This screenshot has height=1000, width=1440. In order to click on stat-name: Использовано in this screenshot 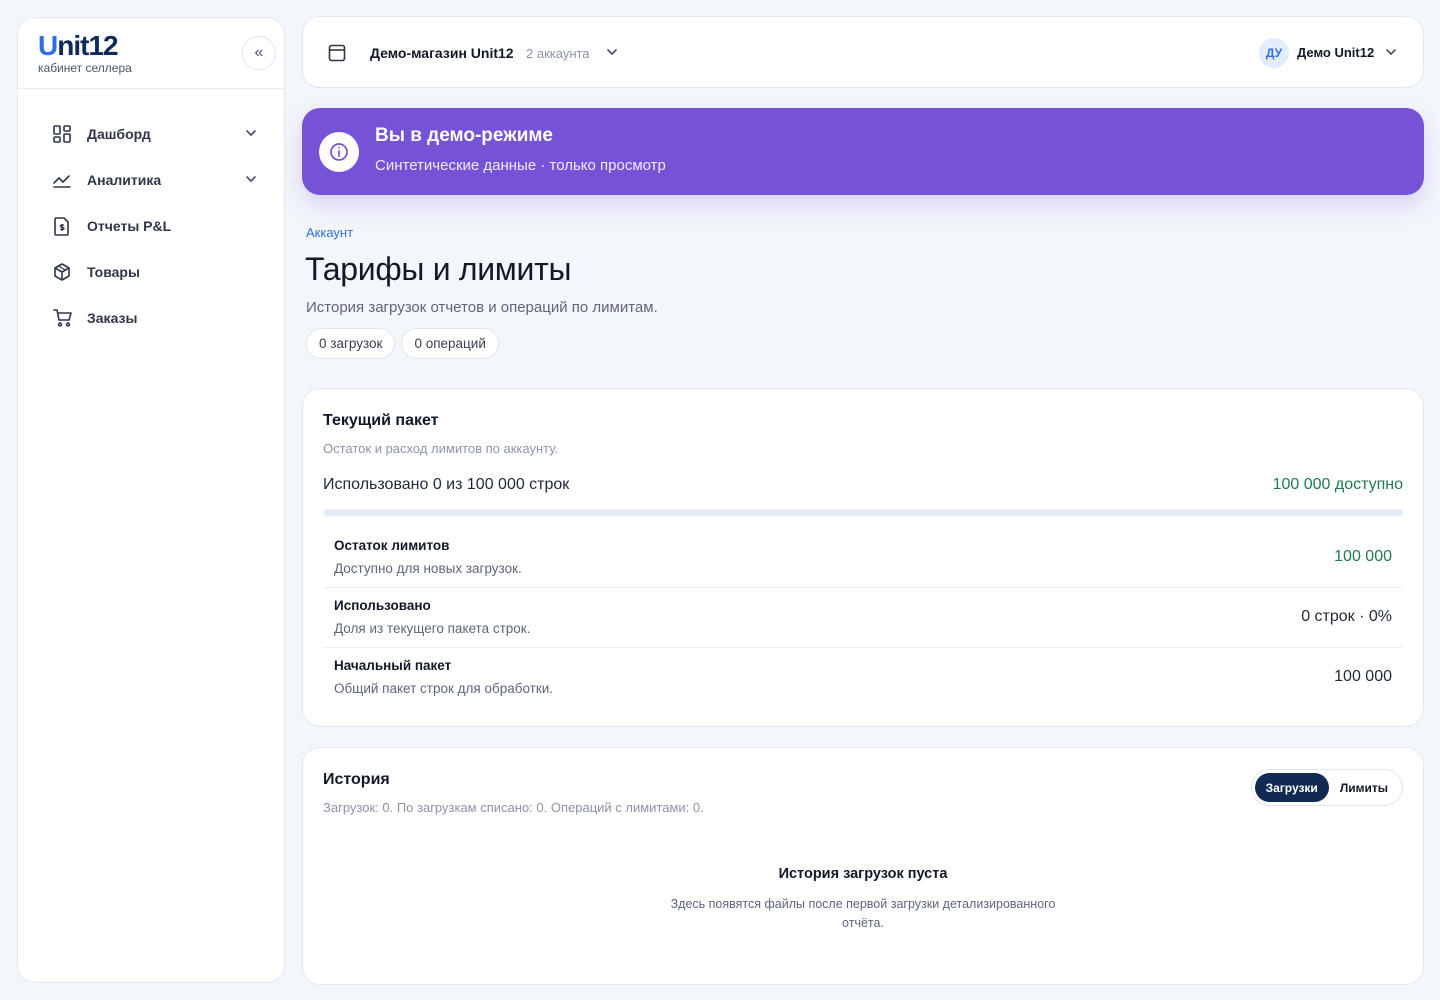, I will do `click(382, 605)`.